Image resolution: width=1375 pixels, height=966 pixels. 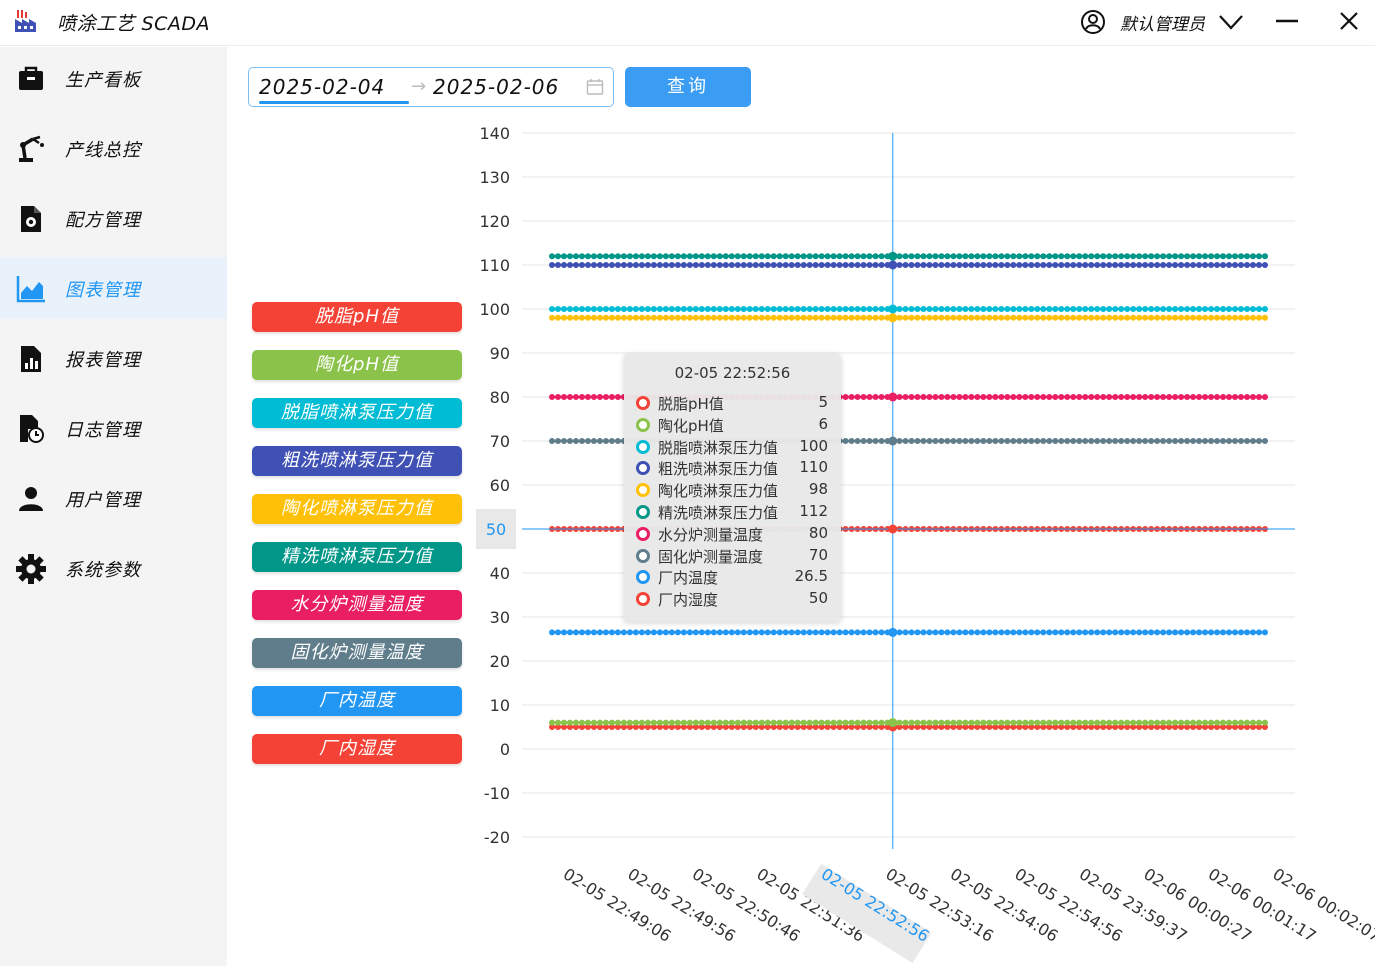 What do you see at coordinates (1093, 22) in the screenshot?
I see `user-avatar-icon` at bounding box center [1093, 22].